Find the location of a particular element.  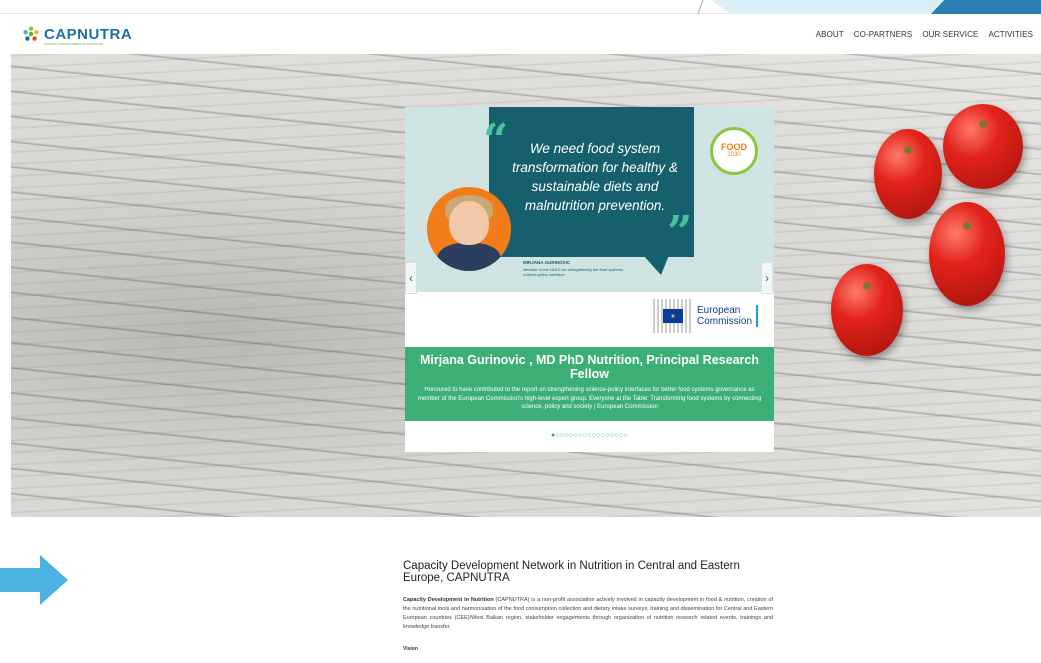

chevron-left-icon: ‹ is located at coordinates (411, 278).